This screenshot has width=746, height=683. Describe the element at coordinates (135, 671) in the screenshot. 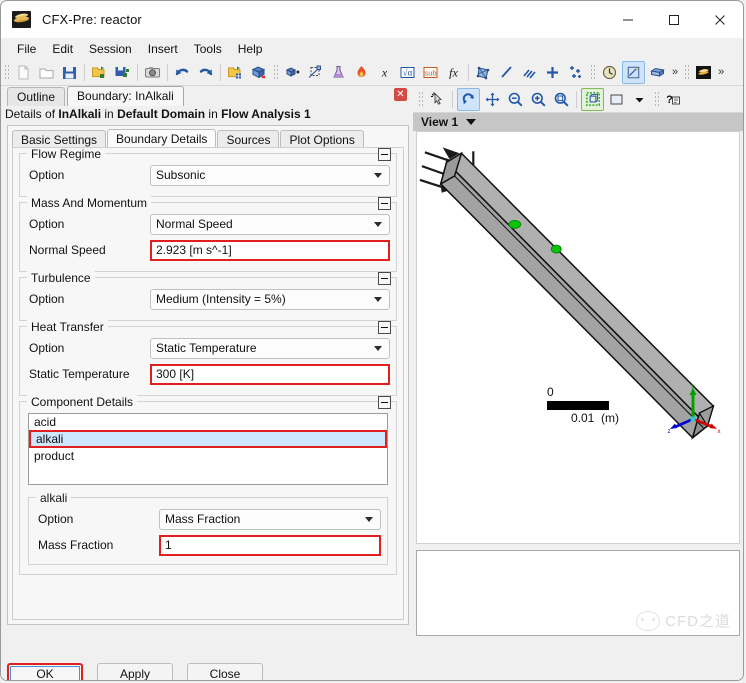

I see `apply-button: Apply` at that location.